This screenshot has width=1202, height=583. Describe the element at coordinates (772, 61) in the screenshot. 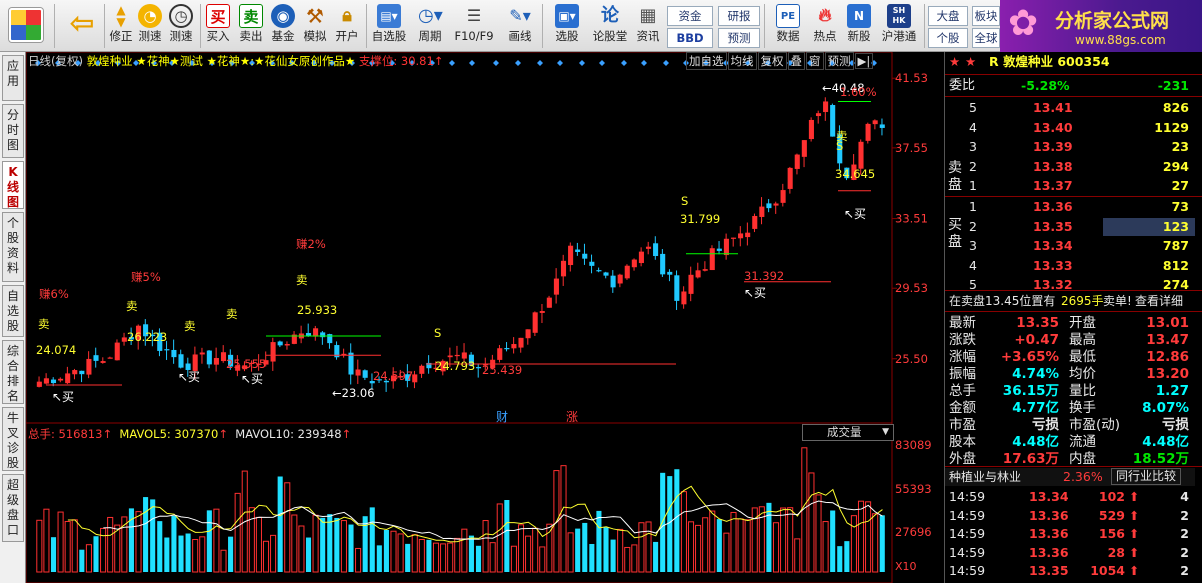

I see `adjust-button: 复权` at that location.